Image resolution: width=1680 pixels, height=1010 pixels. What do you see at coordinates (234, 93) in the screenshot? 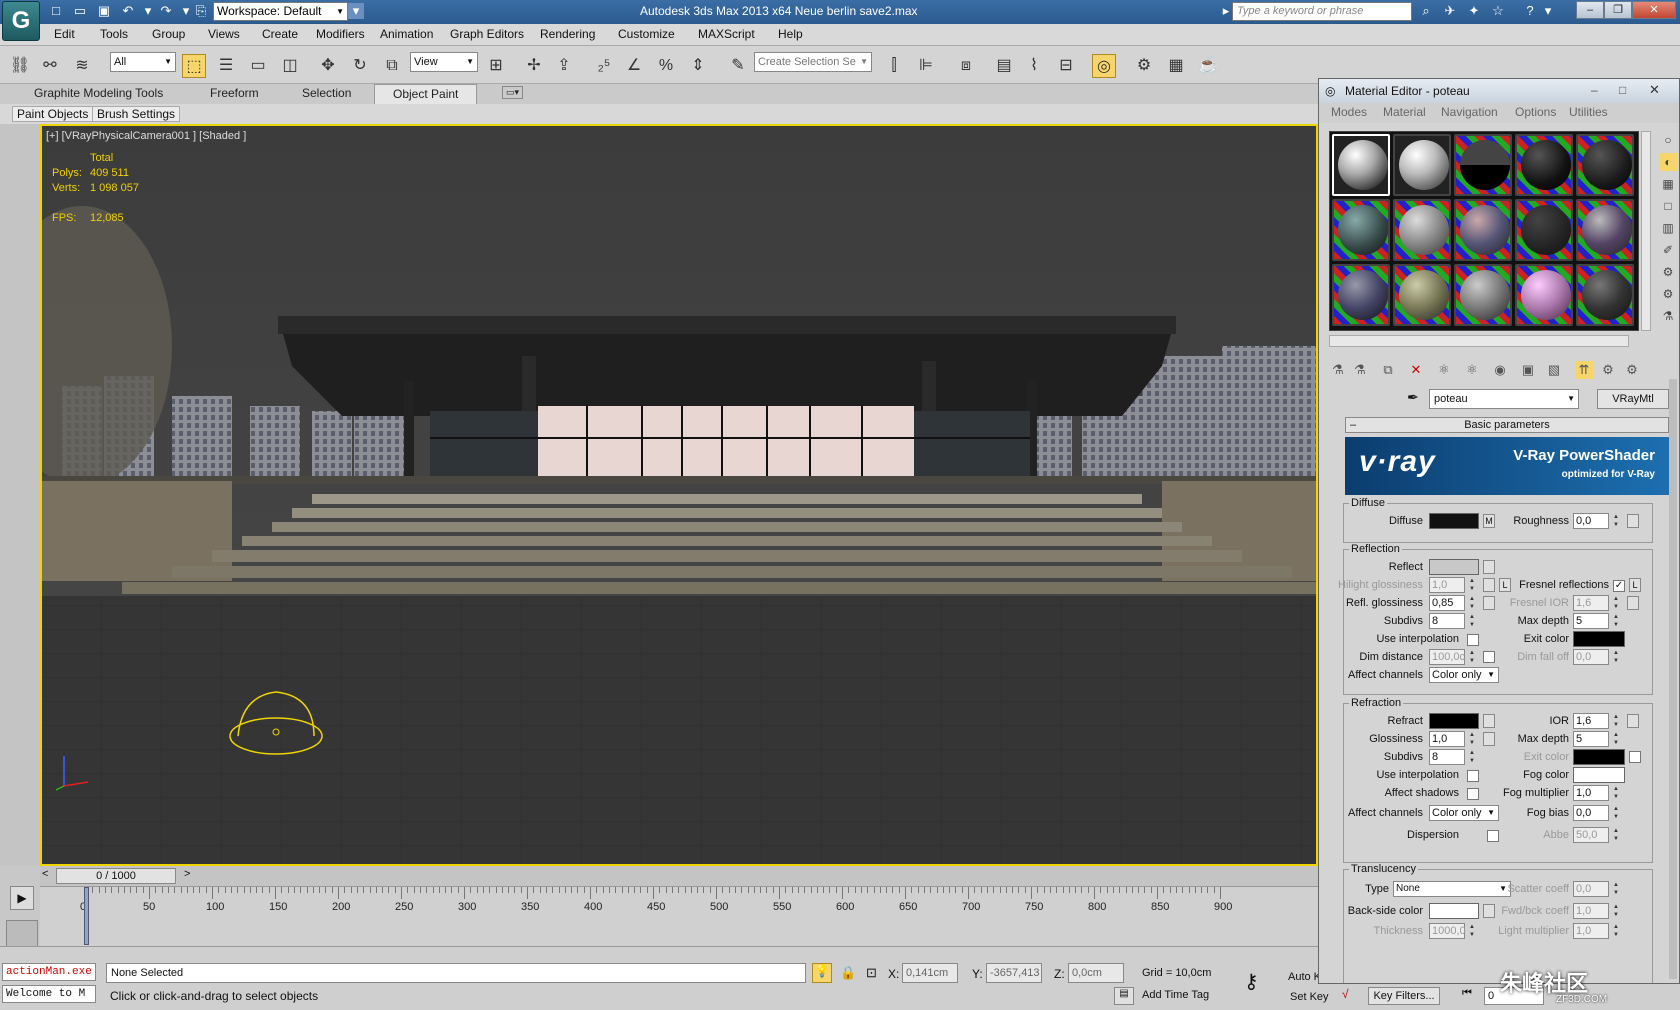
I see `tab-freeform: Freeform` at bounding box center [234, 93].